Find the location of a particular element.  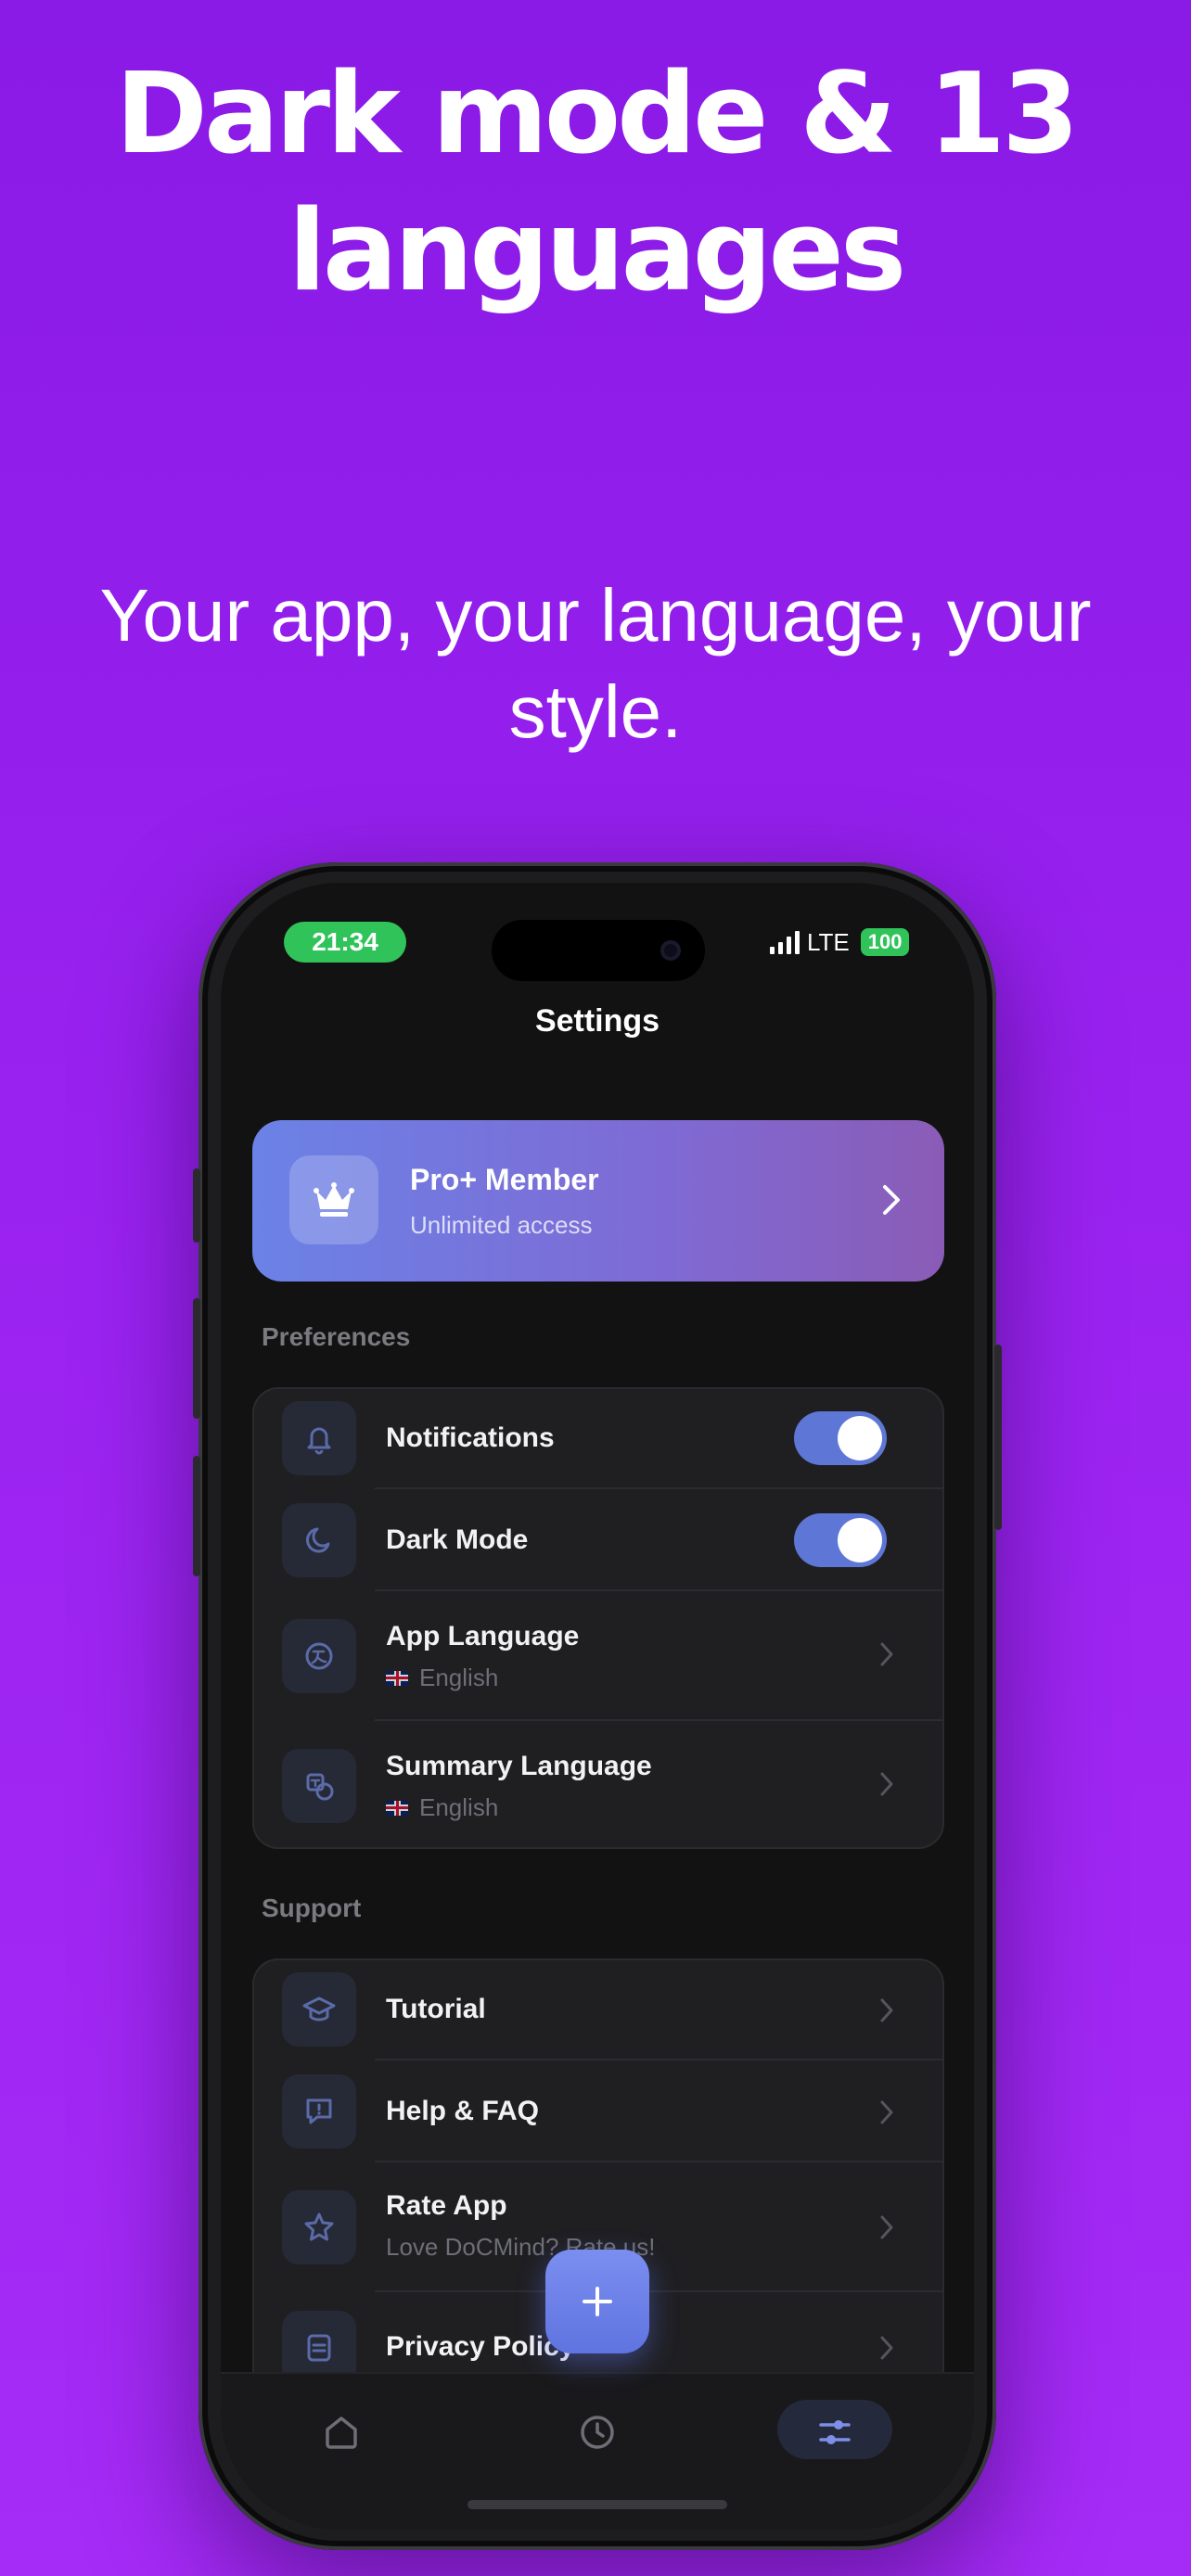

moon-icon is located at coordinates (319, 1540).